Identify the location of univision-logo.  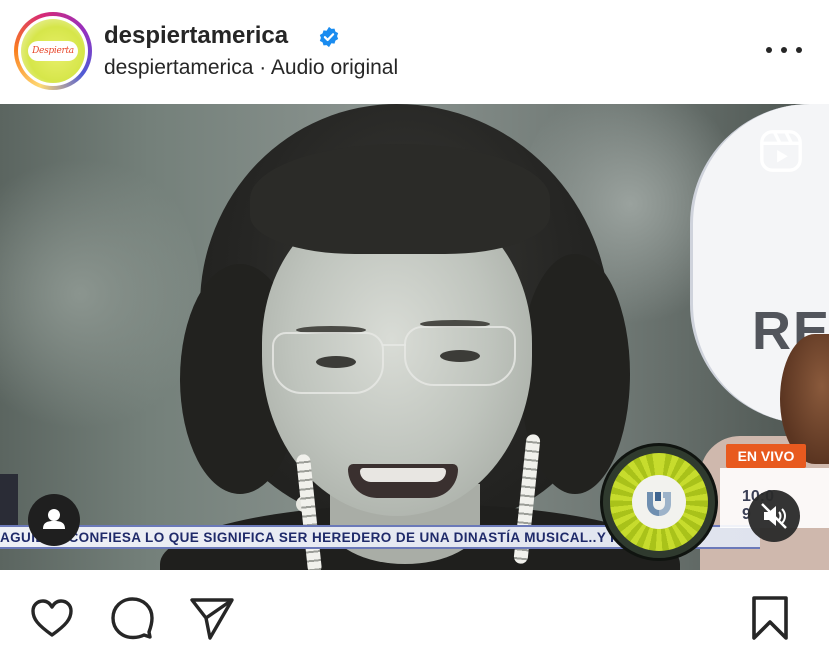
(659, 502).